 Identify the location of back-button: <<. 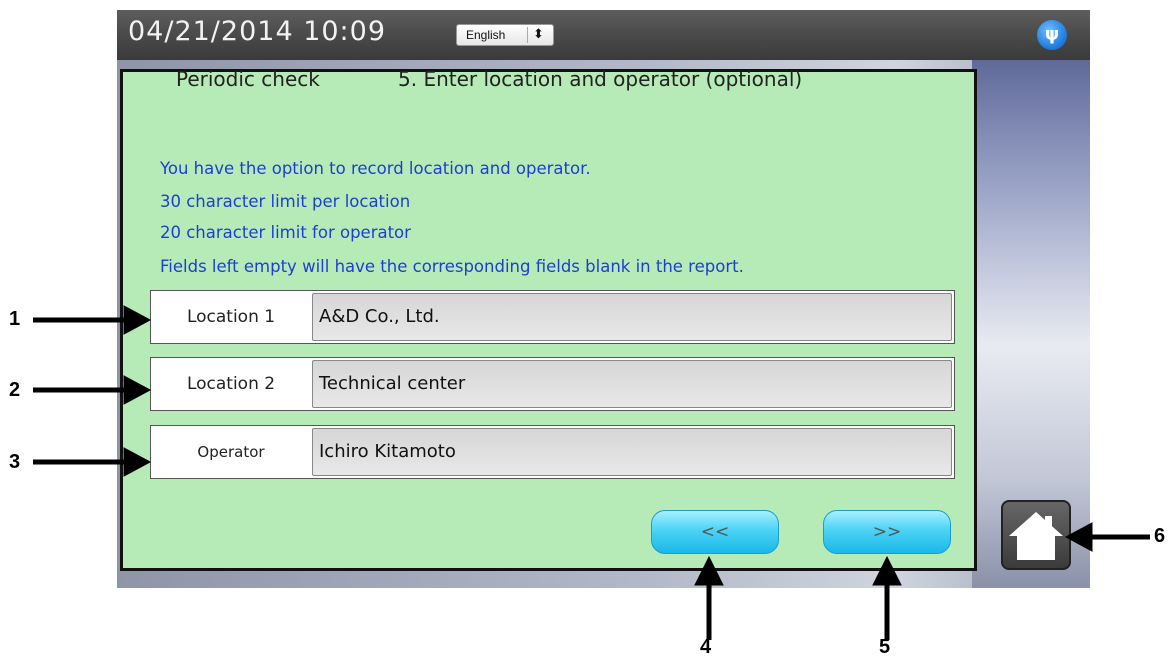
(715, 532).